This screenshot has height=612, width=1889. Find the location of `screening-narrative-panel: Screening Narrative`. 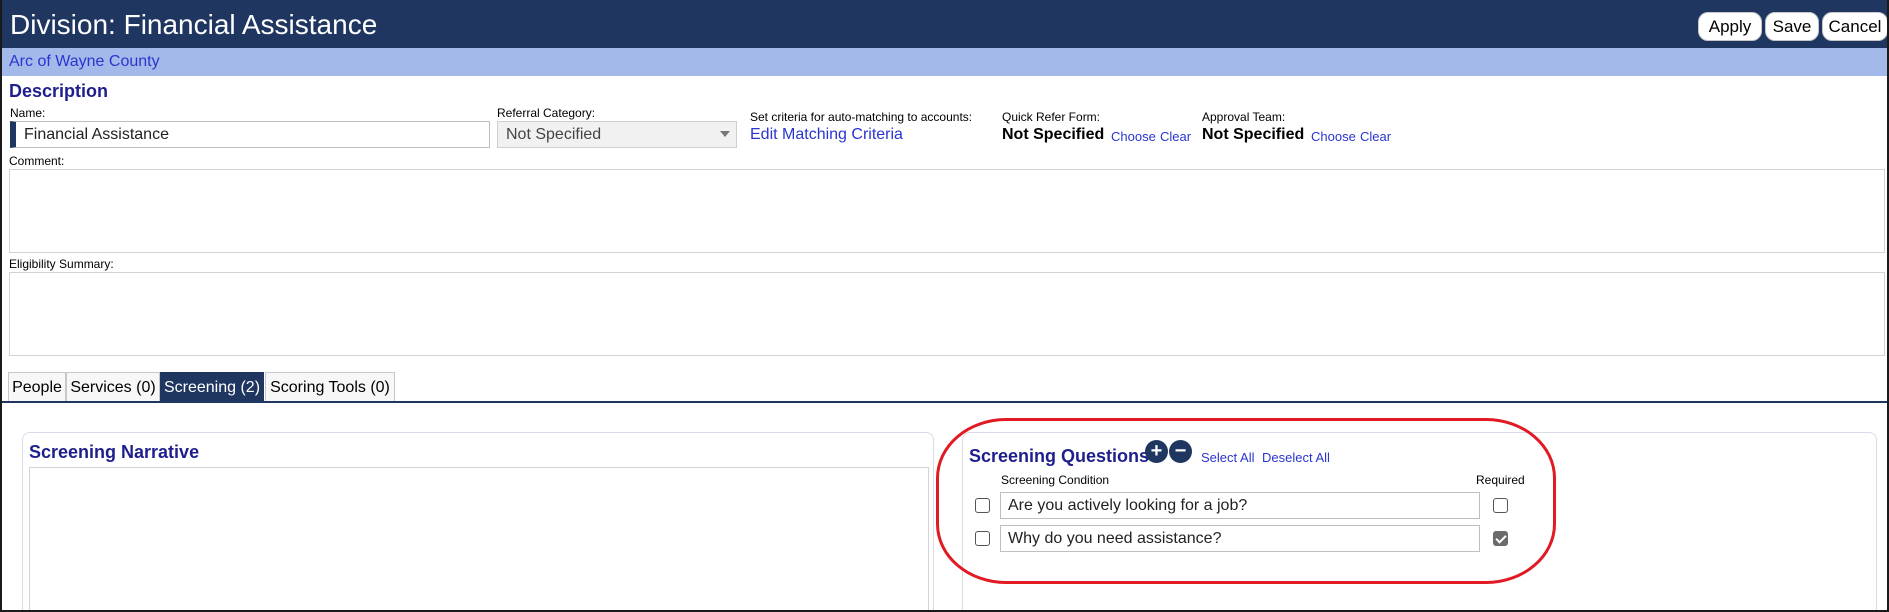

screening-narrative-panel: Screening Narrative is located at coordinates (478, 521).